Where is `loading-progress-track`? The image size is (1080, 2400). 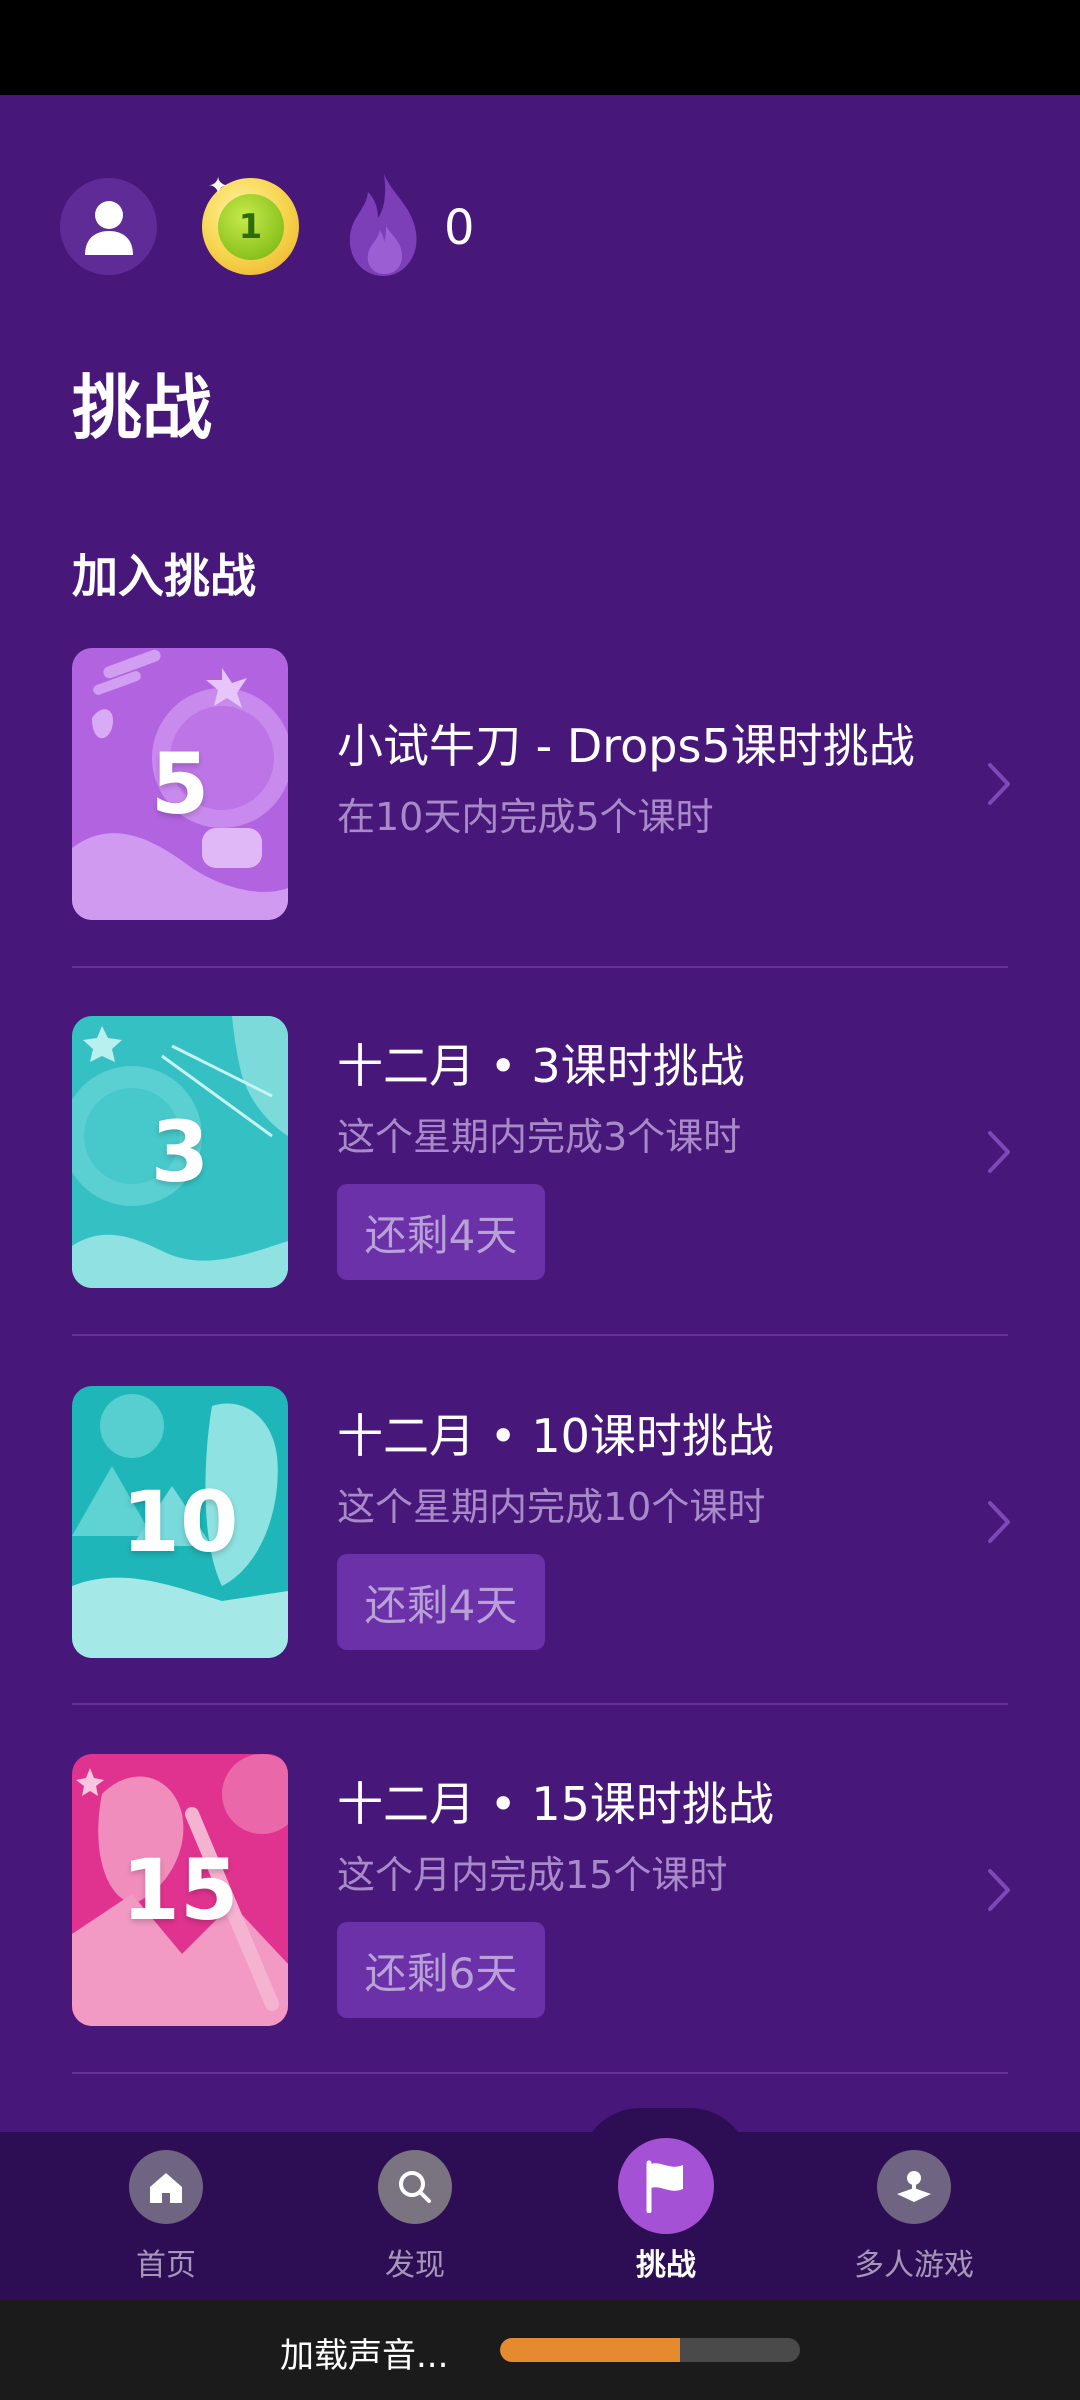
loading-progress-track is located at coordinates (650, 2350).